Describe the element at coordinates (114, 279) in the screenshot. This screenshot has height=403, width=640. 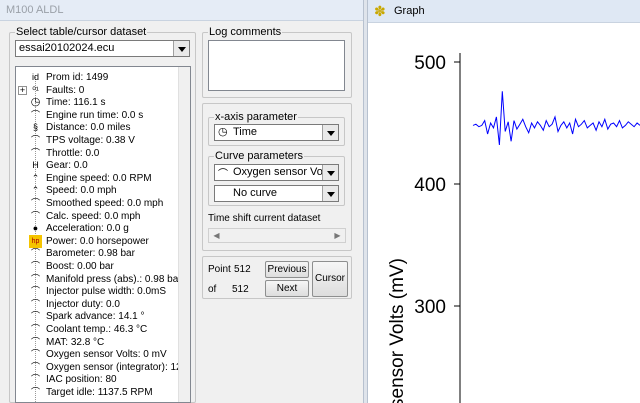
I see `tree-item-label: Manifold press (abs).: 0.98 bar` at that location.